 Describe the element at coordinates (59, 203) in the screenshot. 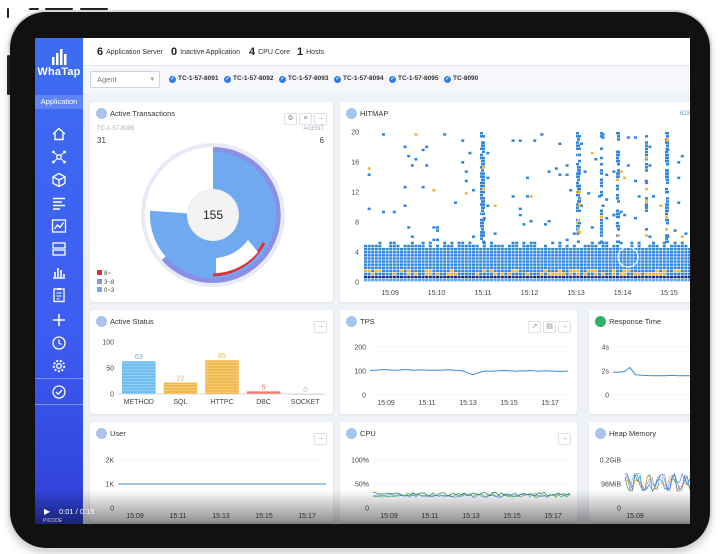

I see `list-icon` at that location.